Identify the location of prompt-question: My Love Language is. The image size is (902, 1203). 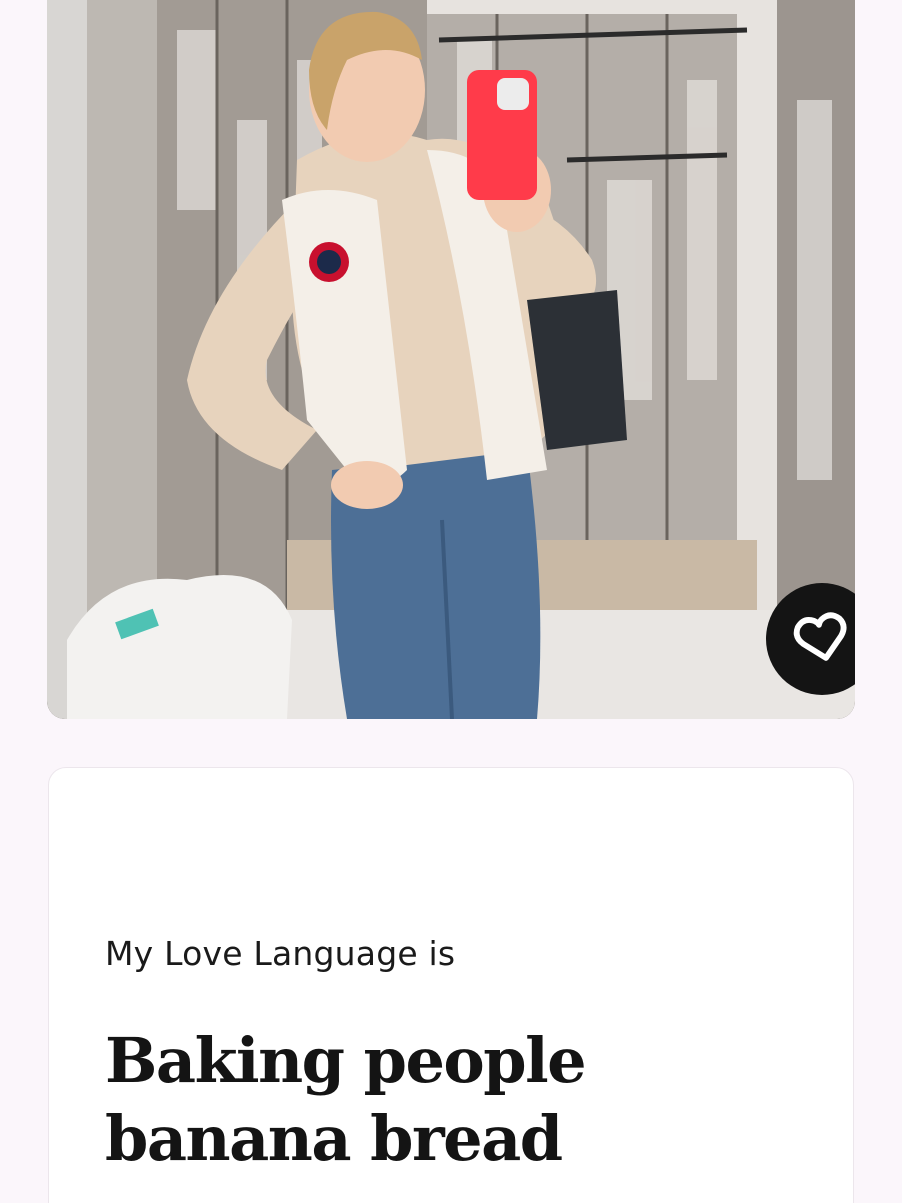
(280, 953).